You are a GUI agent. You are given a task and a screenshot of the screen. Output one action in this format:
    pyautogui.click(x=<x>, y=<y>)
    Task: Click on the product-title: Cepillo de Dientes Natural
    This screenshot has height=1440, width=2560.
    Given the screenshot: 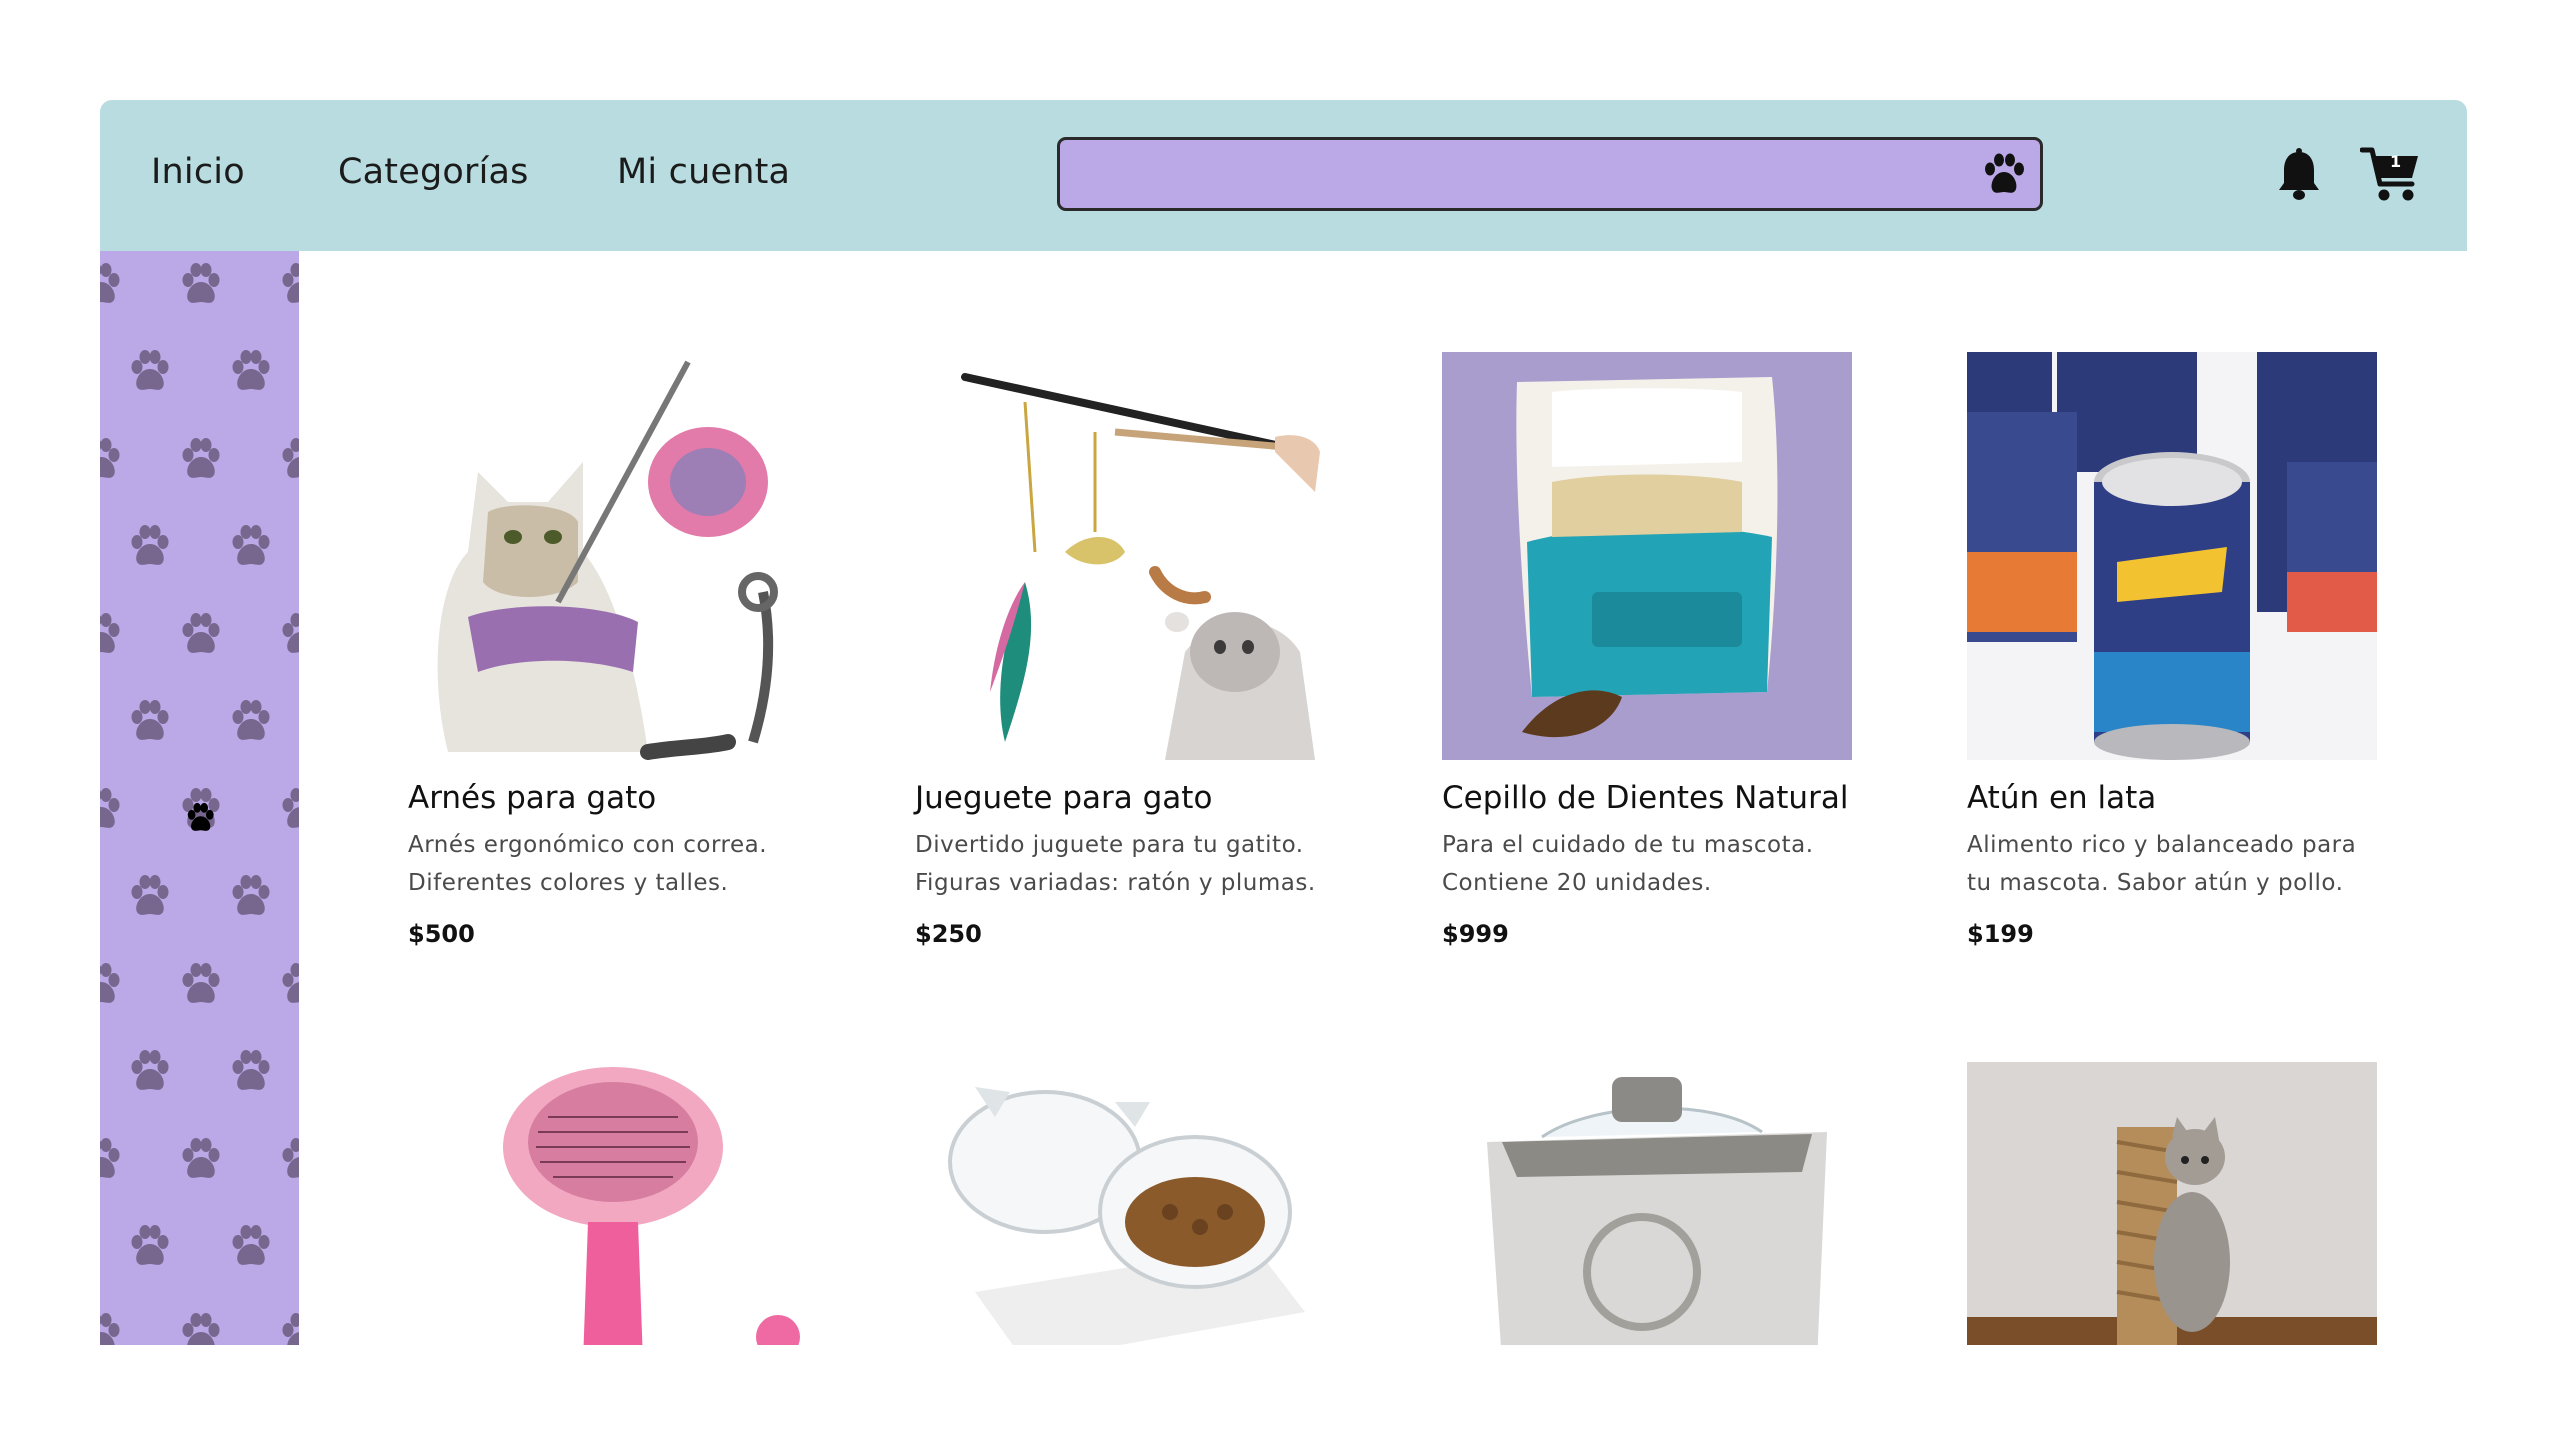 What is the action you would take?
    pyautogui.click(x=1645, y=798)
    